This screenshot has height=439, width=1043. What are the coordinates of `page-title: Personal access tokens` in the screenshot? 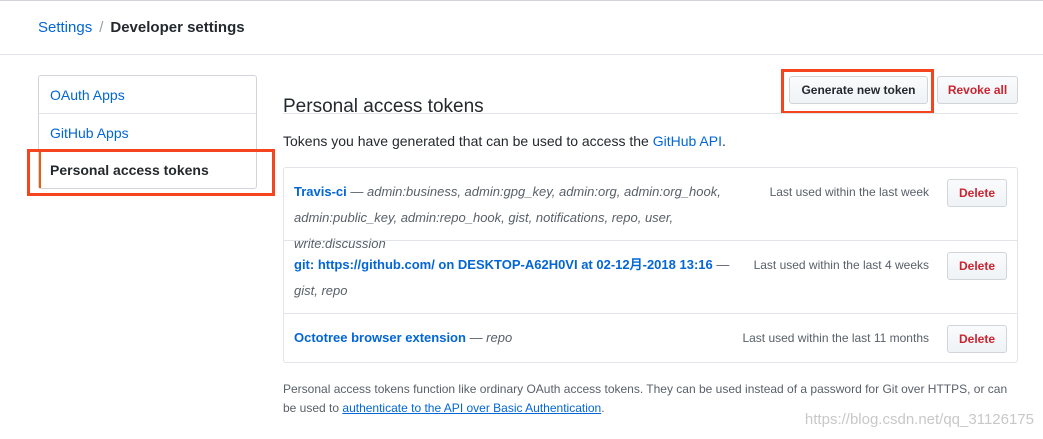 It's located at (383, 106).